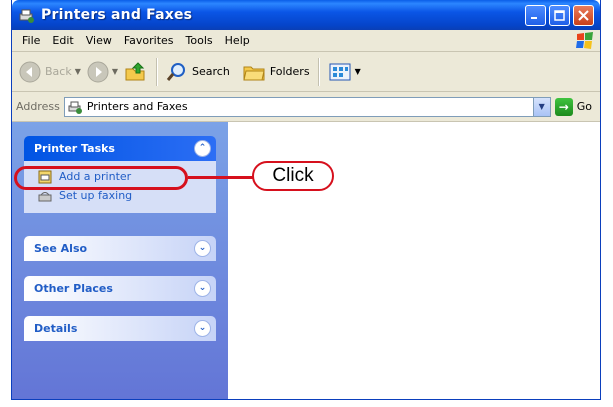  I want to click on chevron-up-icon: ⌃, so click(202, 148).